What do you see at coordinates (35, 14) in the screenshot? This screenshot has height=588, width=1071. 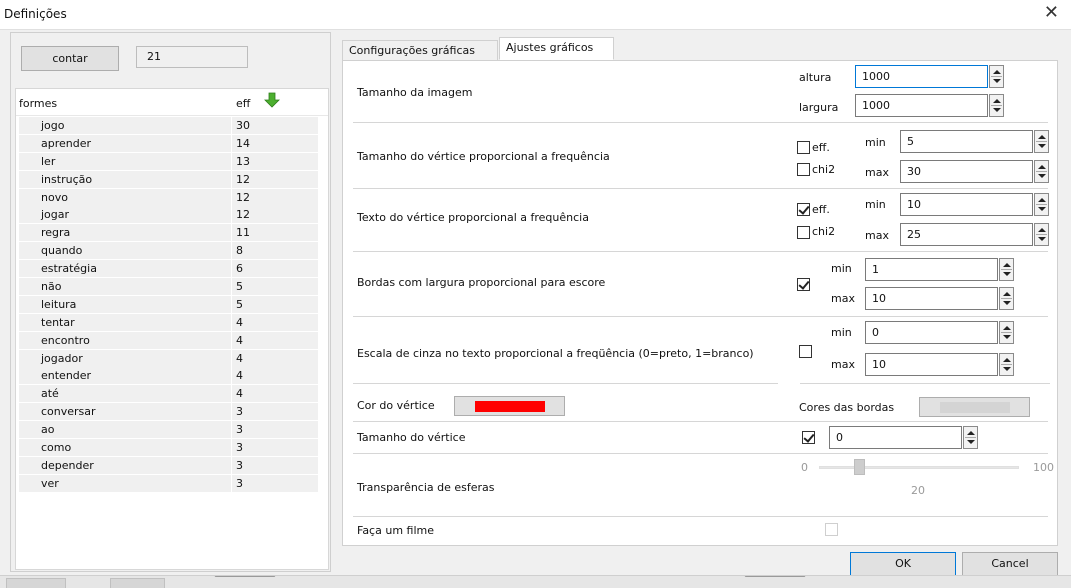 I see `window-title: Definições` at bounding box center [35, 14].